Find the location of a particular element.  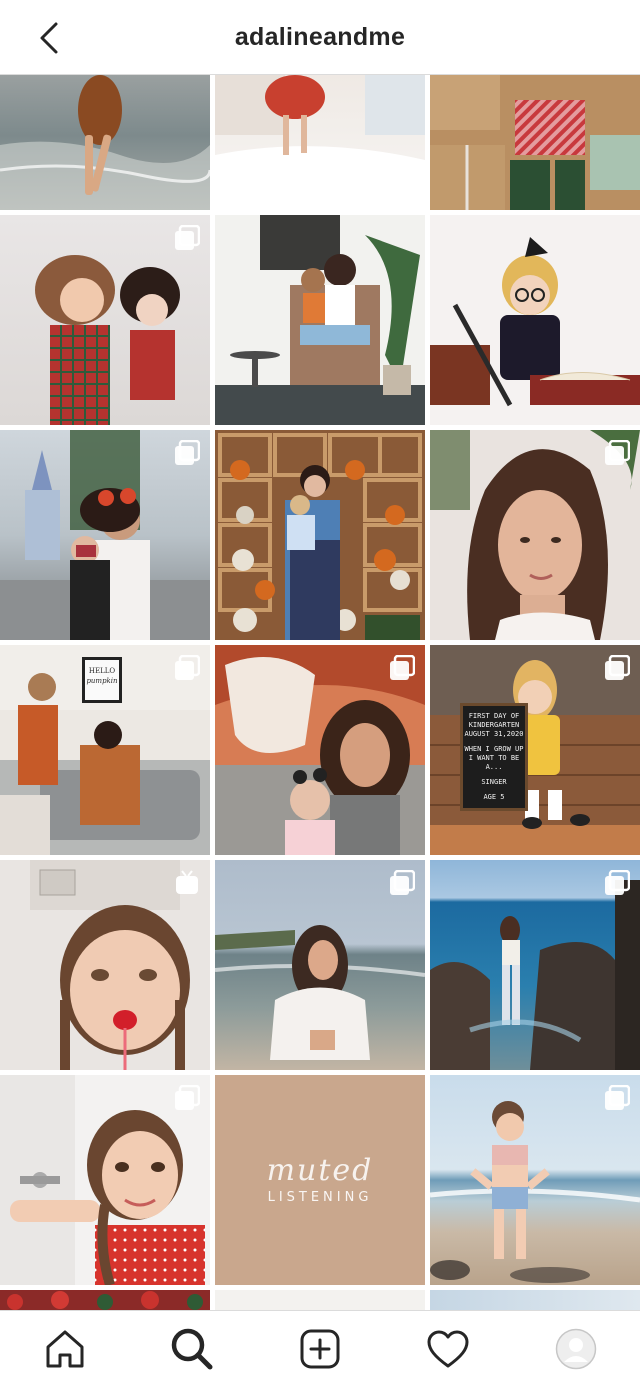

board-line: FIRST DAY OF is located at coordinates (494, 716).